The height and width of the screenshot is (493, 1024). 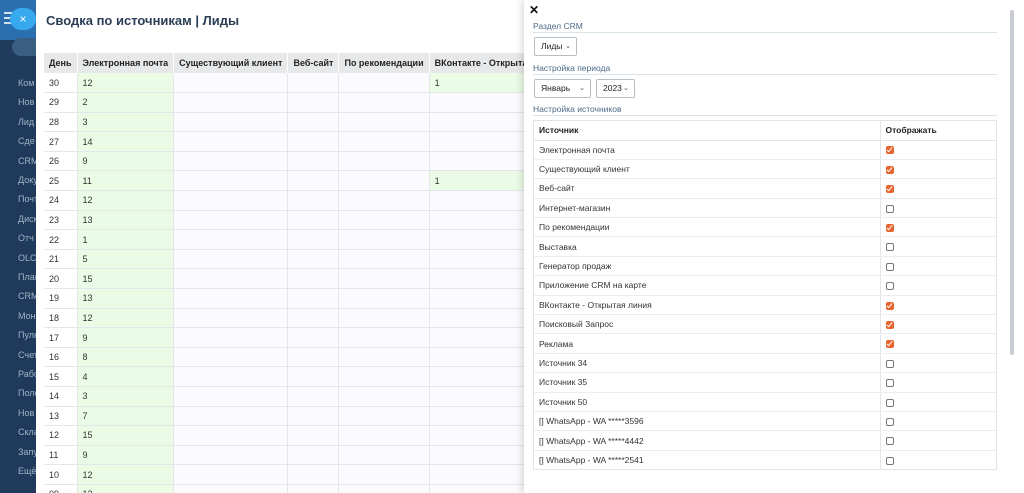 What do you see at coordinates (27, 471) in the screenshot?
I see `sidebar-item: Ещё` at bounding box center [27, 471].